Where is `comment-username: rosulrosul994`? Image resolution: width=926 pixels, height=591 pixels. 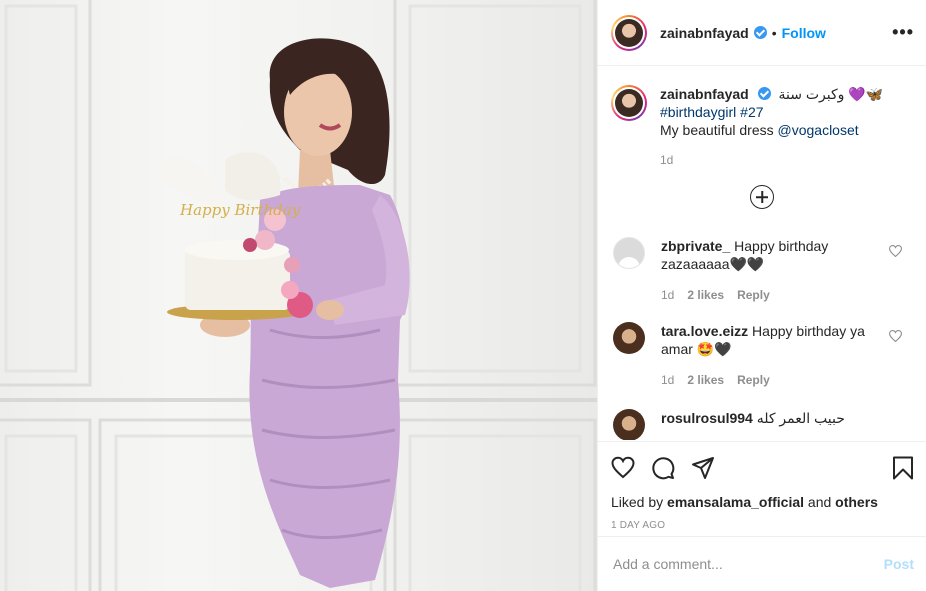
comment-username: rosulrosul994 is located at coordinates (707, 418).